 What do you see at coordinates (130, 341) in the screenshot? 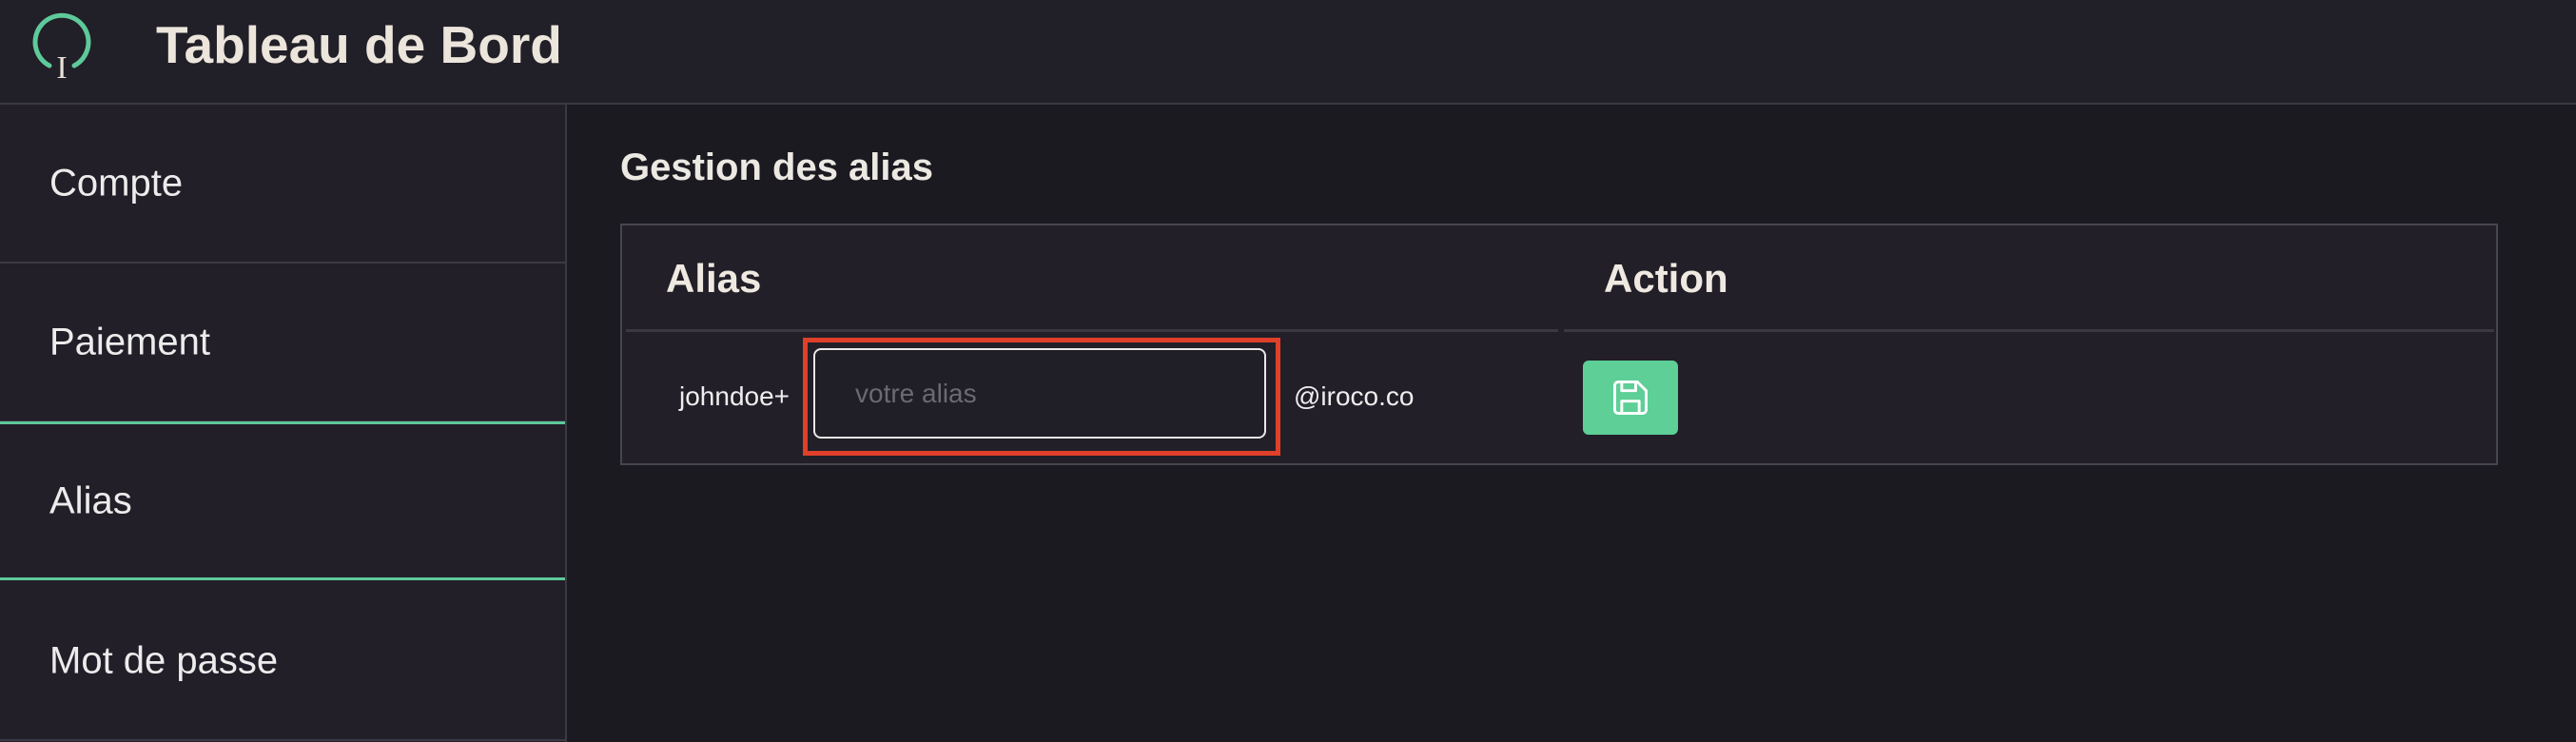
I see `sidebar-item-label: Paiement` at bounding box center [130, 341].